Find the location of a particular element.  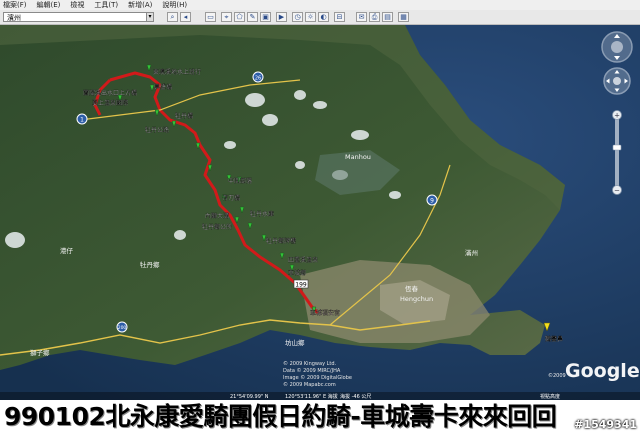

tour-icon: ▶ is located at coordinates (281, 17).